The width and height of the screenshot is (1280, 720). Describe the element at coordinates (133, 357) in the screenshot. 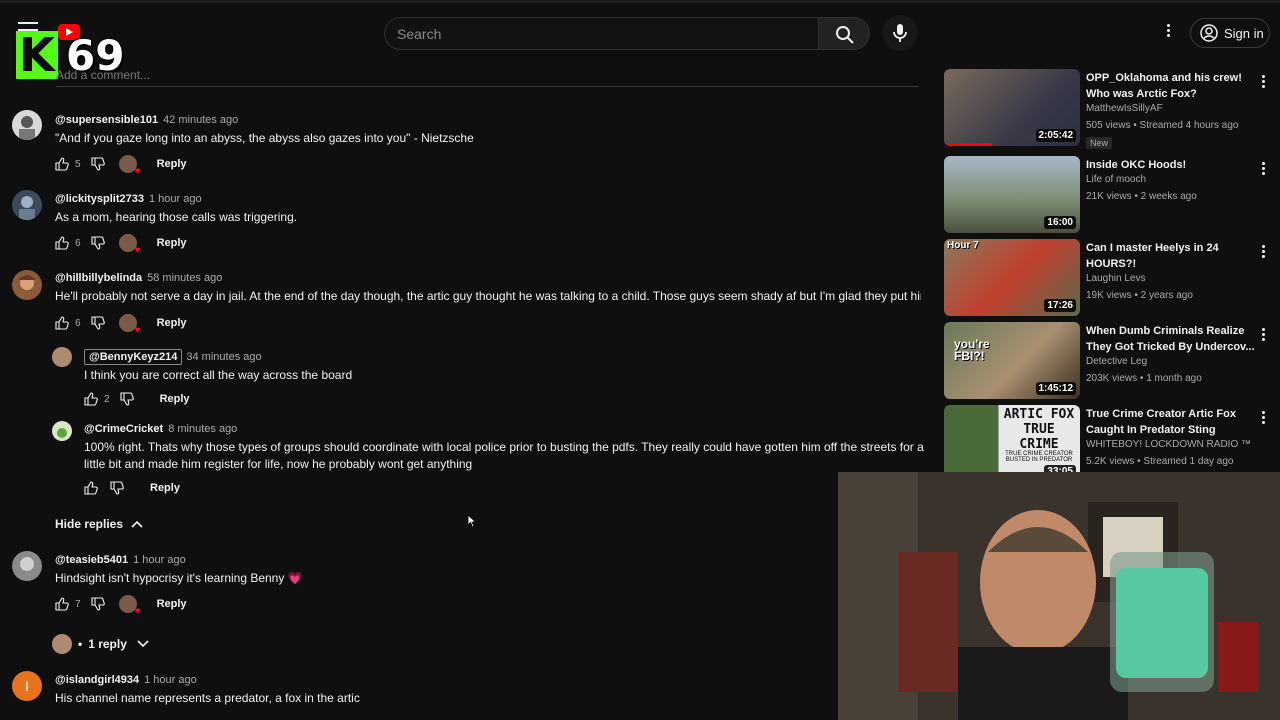

I see `reply-author: @BennyKeyz214` at that location.